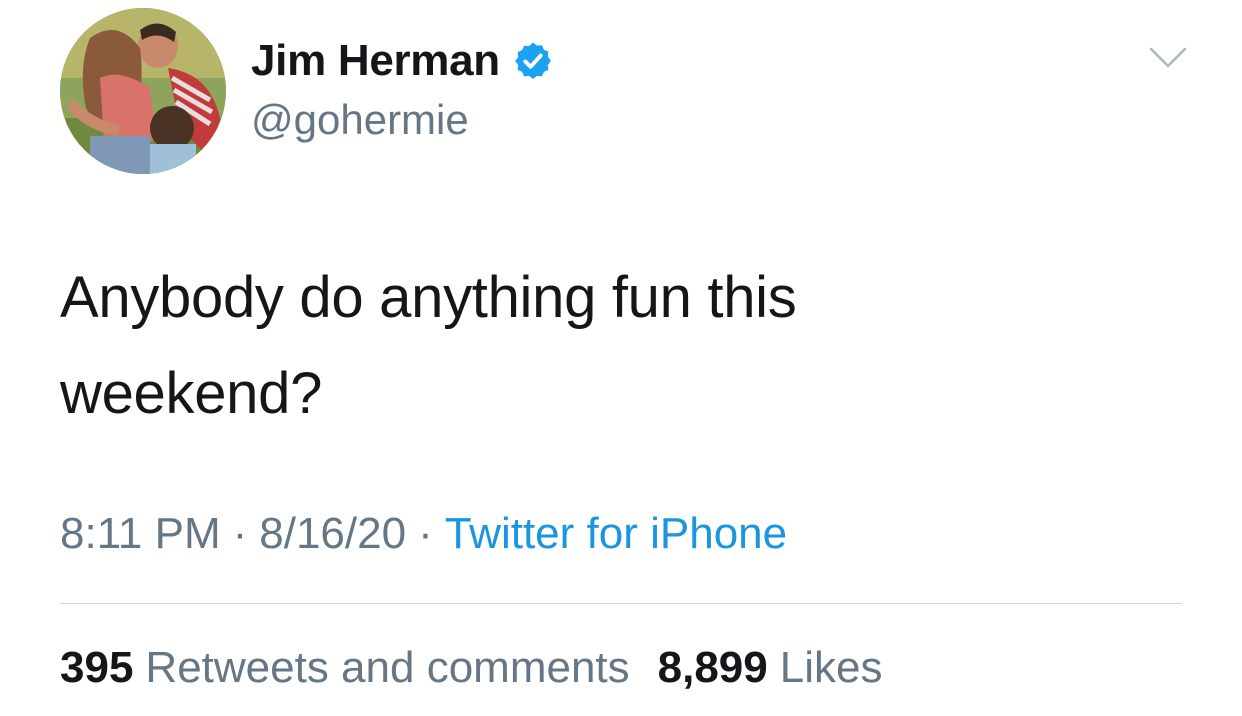 This screenshot has width=1242, height=716. What do you see at coordinates (533, 61) in the screenshot?
I see `verified-badge-icon` at bounding box center [533, 61].